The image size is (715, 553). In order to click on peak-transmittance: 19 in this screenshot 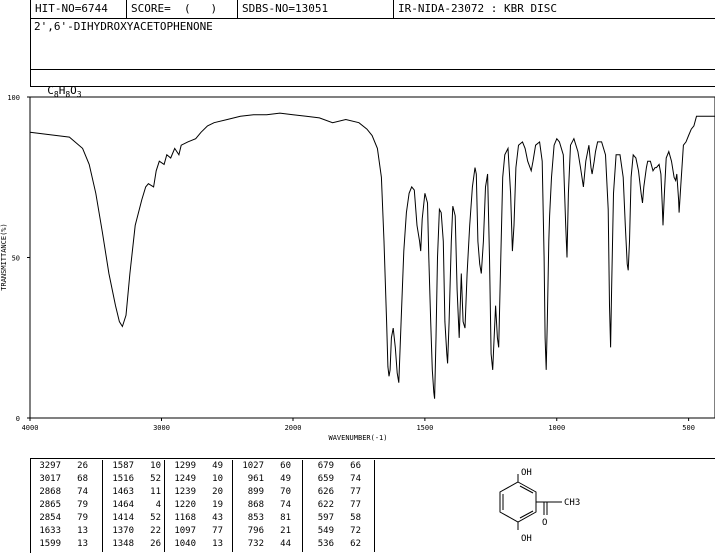, I will do `click(217, 505)`.